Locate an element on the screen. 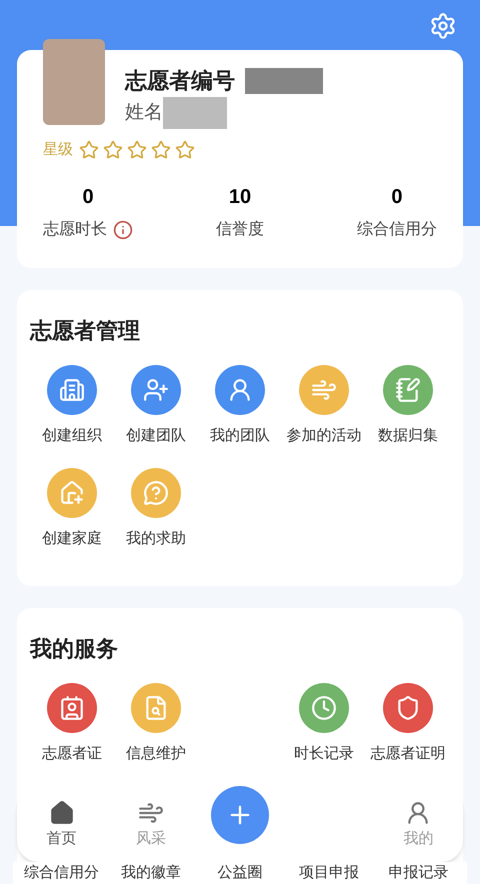  stat-label: 综合信用分 is located at coordinates (396, 230).